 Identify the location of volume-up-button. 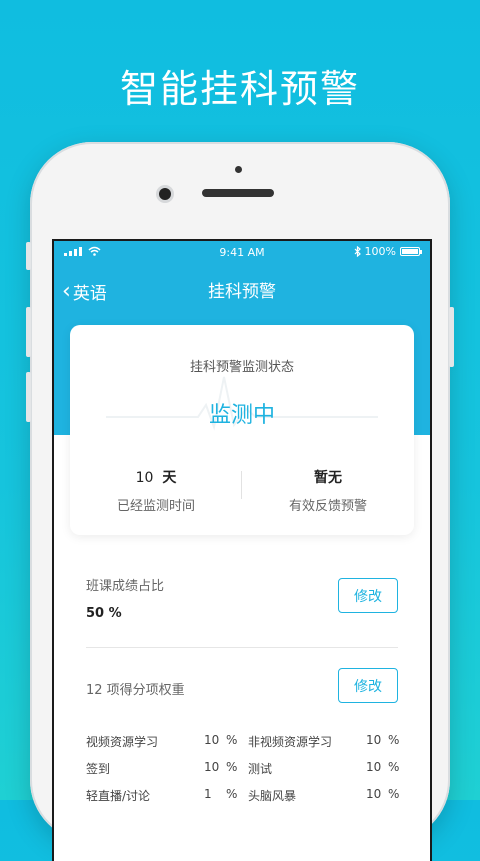
(28, 332).